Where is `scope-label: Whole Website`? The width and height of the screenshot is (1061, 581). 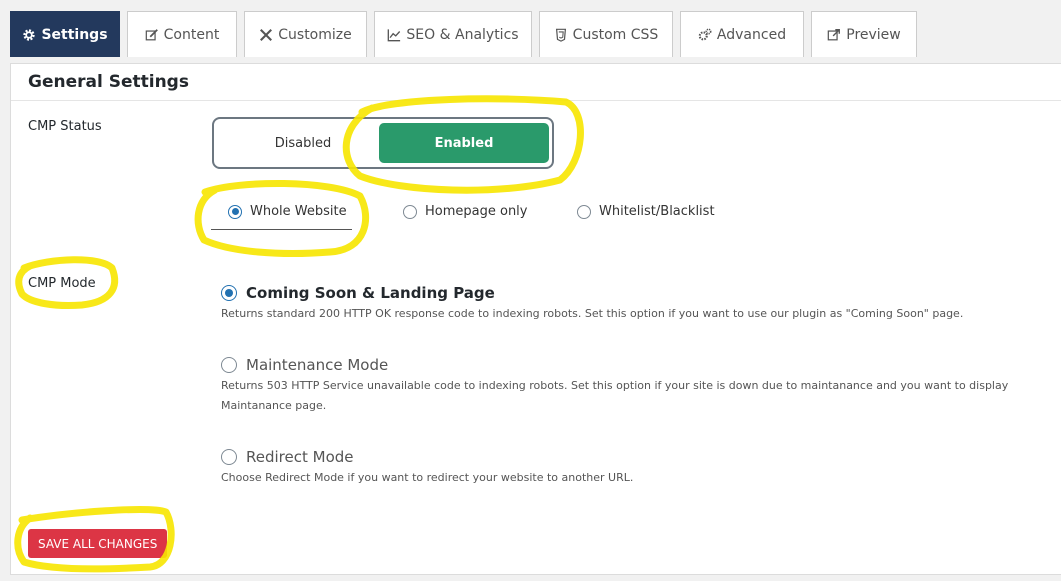
scope-label: Whole Website is located at coordinates (298, 211).